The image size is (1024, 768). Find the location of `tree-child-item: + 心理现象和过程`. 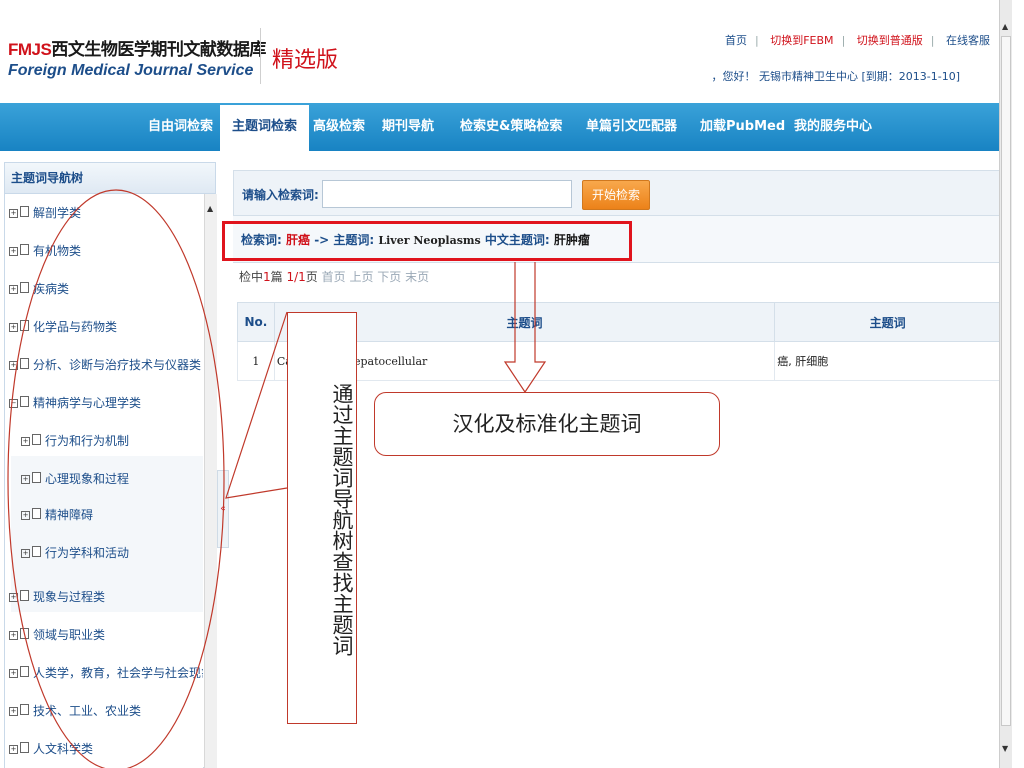

tree-child-item: + 心理现象和过程 is located at coordinates (75, 479).